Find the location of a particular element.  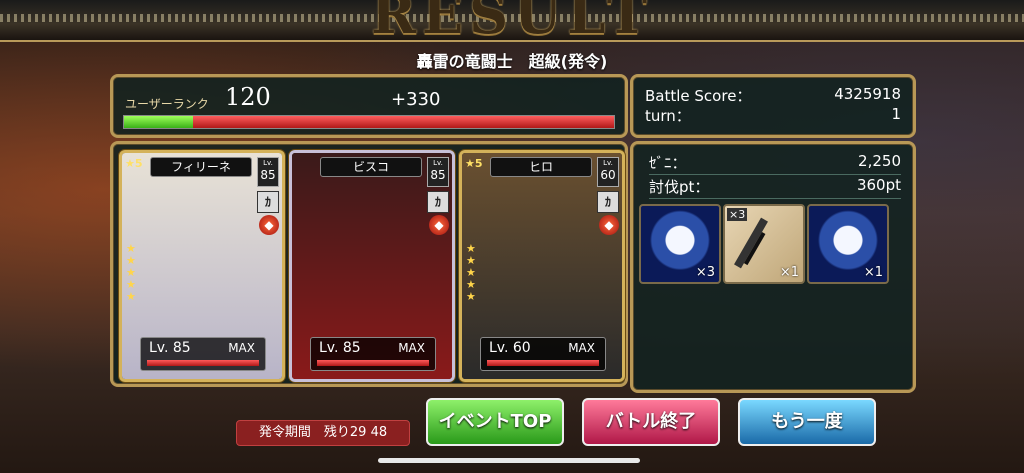

card-name: フィリーネ is located at coordinates (201, 167).